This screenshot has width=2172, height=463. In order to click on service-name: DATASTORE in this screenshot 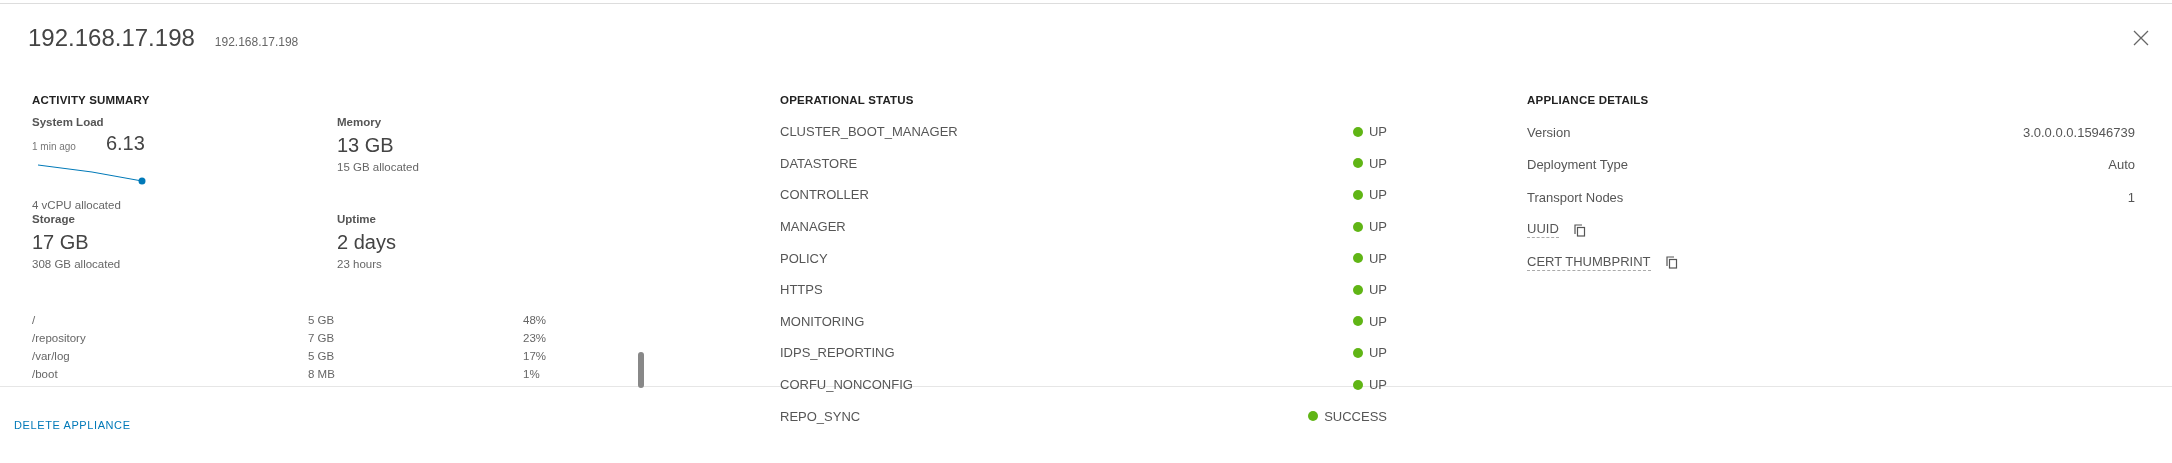, I will do `click(819, 163)`.